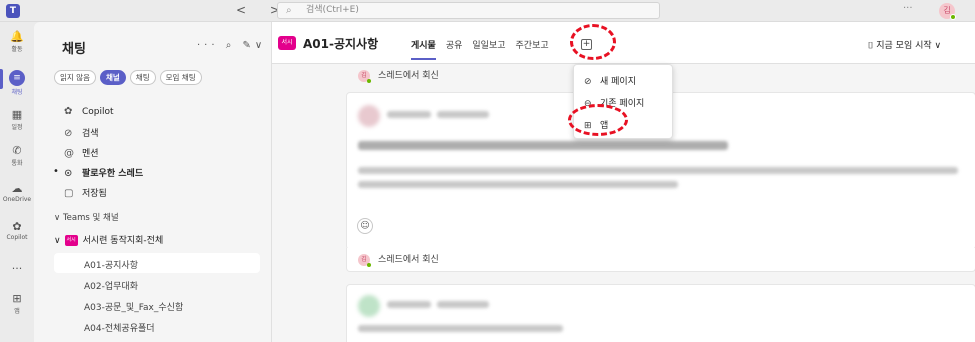 This screenshot has width=975, height=342. Describe the element at coordinates (111, 264) in the screenshot. I see `channel-item: A01-공지사항` at that location.